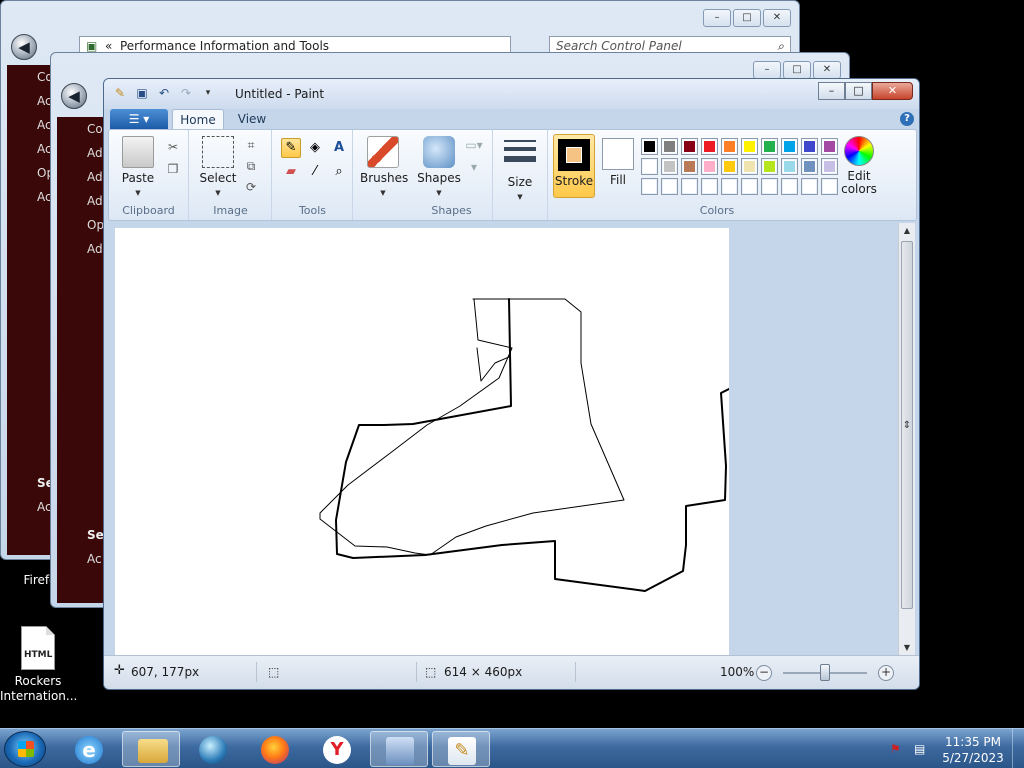 The height and width of the screenshot is (768, 1024). Describe the element at coordinates (89, 749) in the screenshot. I see `taskbar-internet-explorer: e` at that location.